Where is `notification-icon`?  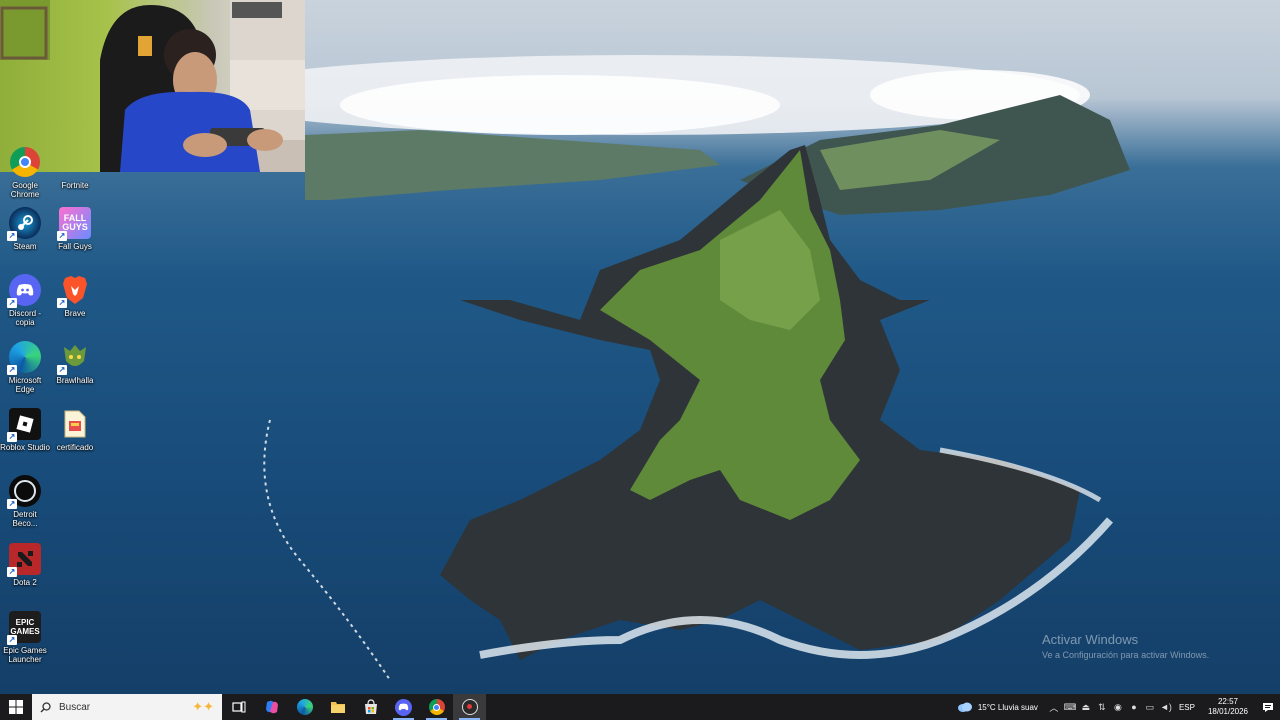 notification-icon is located at coordinates (1268, 707).